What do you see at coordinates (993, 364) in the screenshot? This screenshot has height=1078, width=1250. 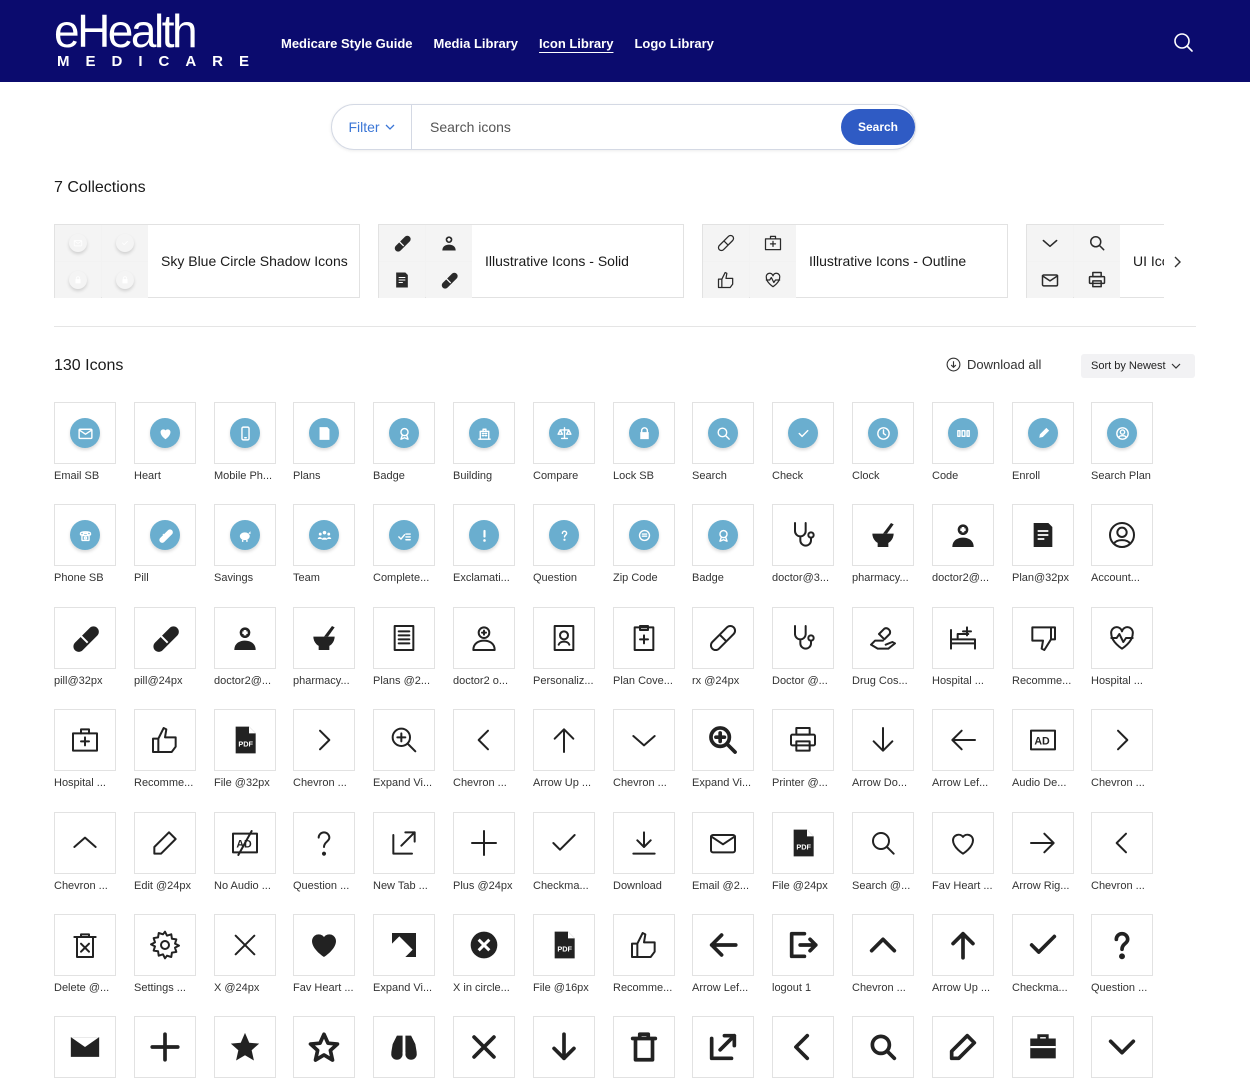 I see `download-all-button: Download all` at bounding box center [993, 364].